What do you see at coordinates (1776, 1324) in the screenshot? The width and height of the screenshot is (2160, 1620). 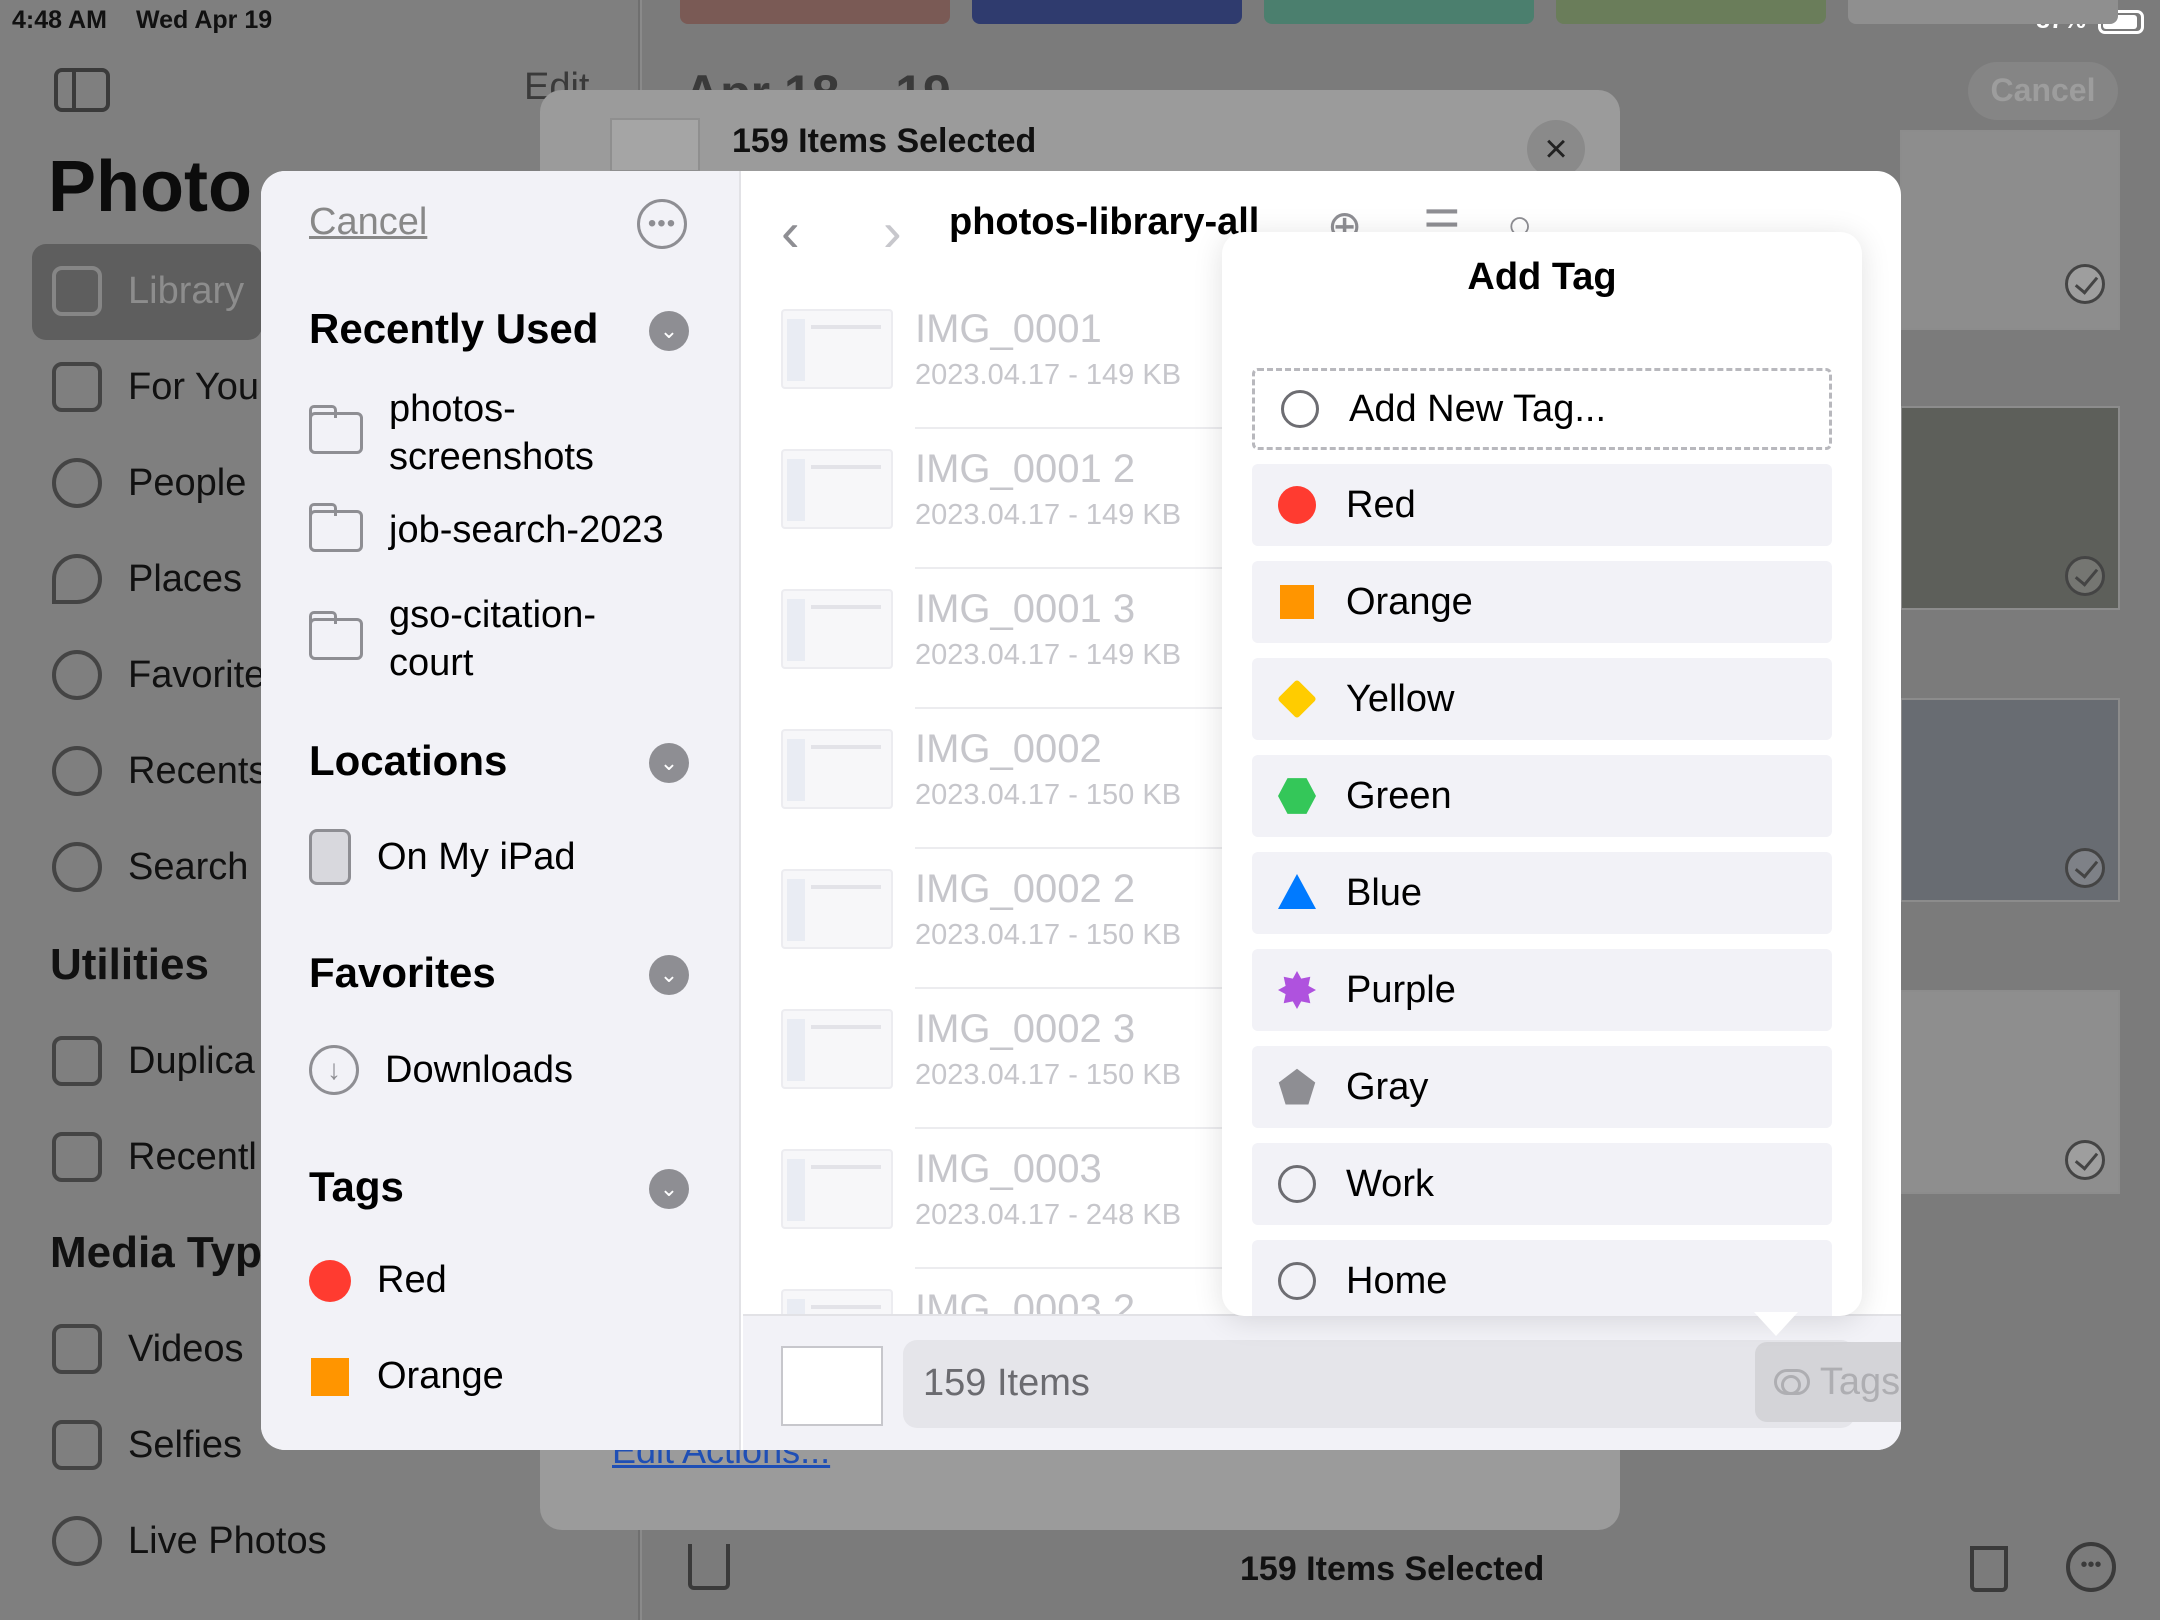 I see `popover-arrow` at bounding box center [1776, 1324].